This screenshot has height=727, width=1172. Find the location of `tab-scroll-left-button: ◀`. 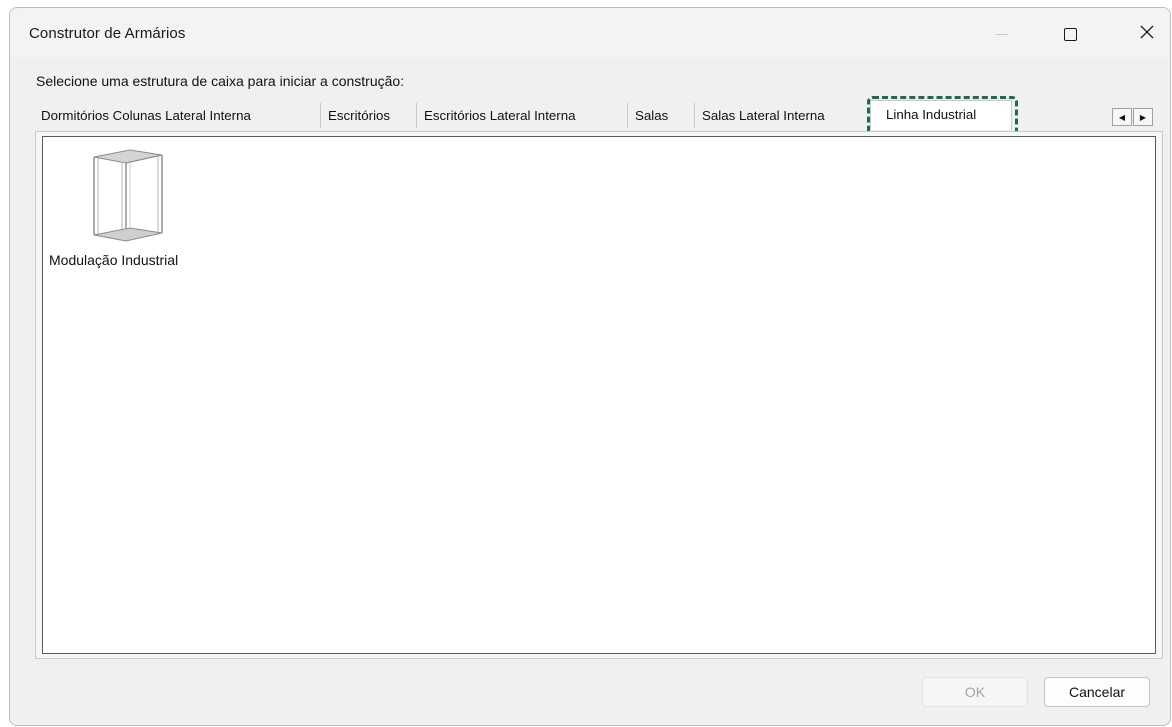

tab-scroll-left-button: ◀ is located at coordinates (1122, 117).